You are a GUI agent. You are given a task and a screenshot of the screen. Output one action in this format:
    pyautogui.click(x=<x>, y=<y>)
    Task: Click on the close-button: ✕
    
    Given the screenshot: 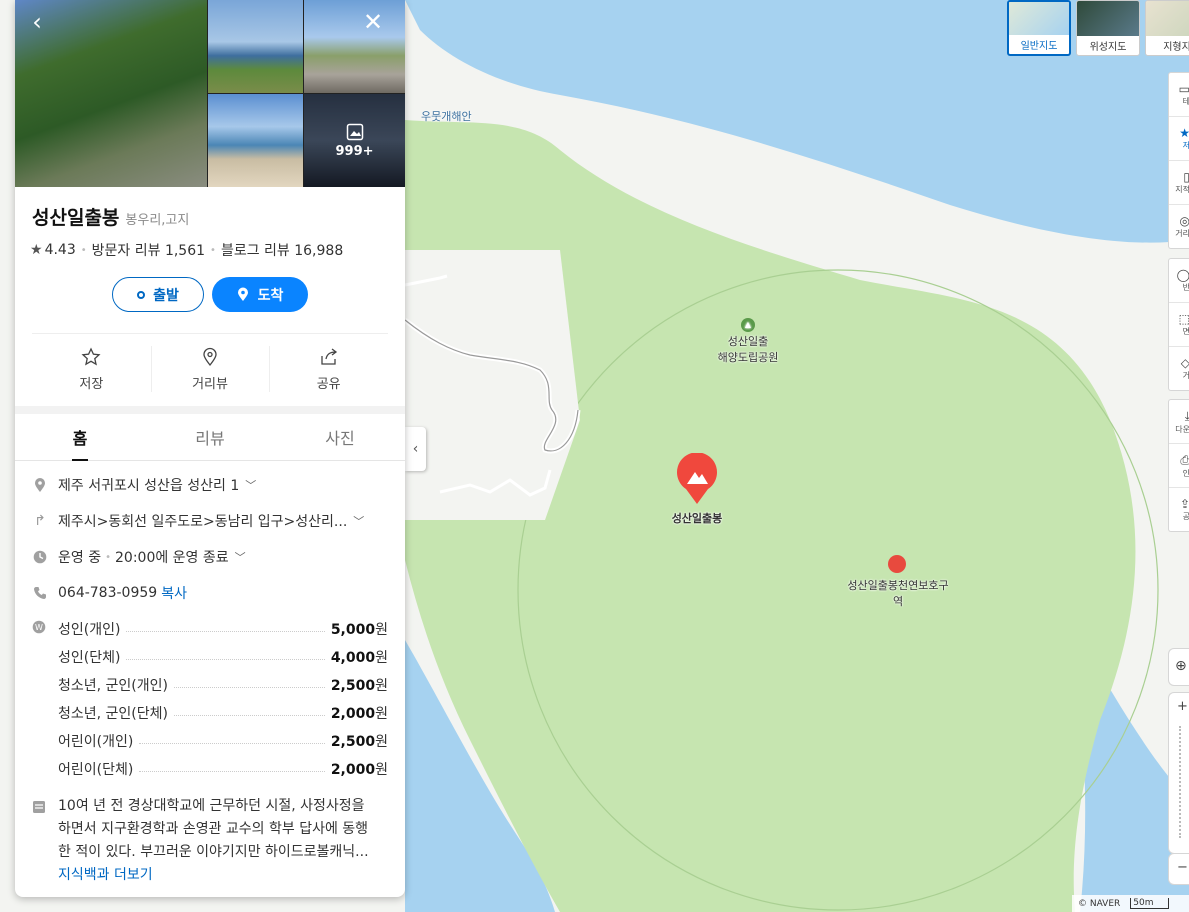 What is the action you would take?
    pyautogui.click(x=373, y=24)
    